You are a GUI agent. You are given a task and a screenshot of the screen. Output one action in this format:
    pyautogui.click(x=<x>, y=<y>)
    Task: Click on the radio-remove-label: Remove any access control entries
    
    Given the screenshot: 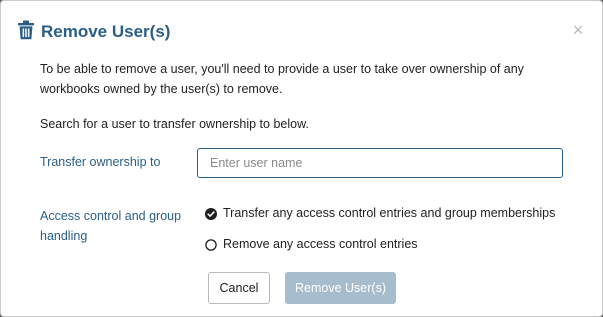 What is the action you would take?
    pyautogui.click(x=320, y=244)
    